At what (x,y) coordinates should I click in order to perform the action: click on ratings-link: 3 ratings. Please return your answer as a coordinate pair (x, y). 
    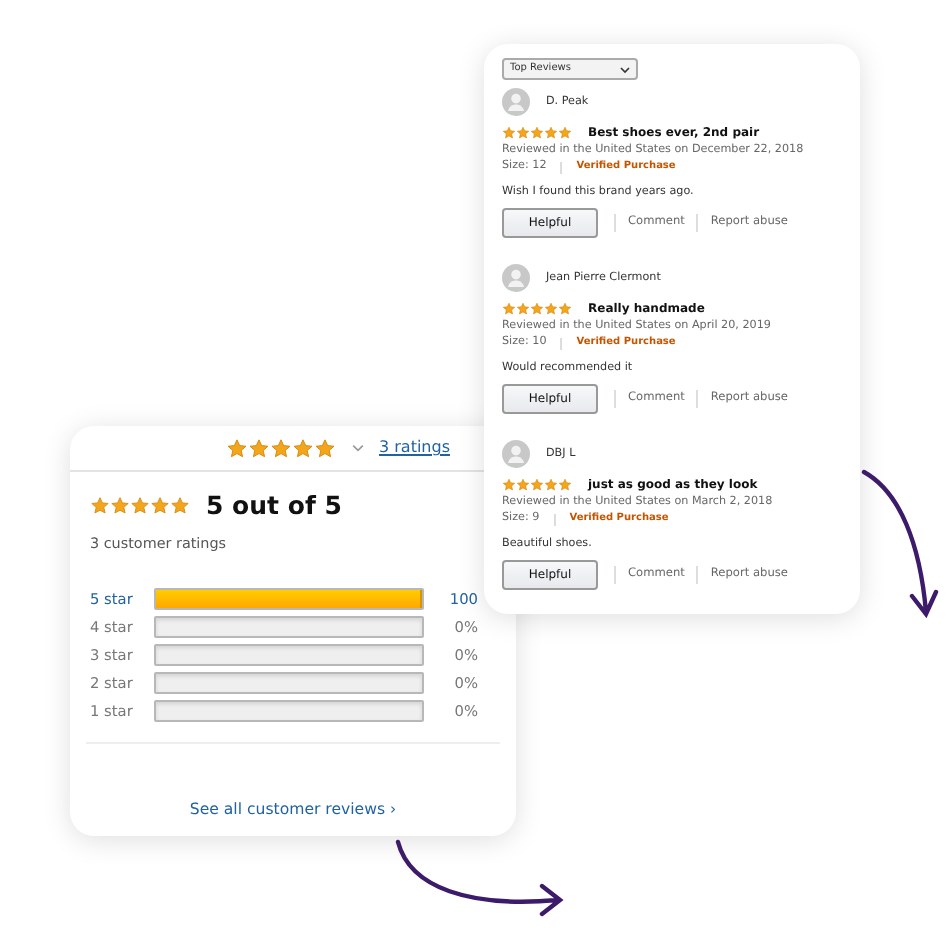
    Looking at the image, I should click on (414, 448).